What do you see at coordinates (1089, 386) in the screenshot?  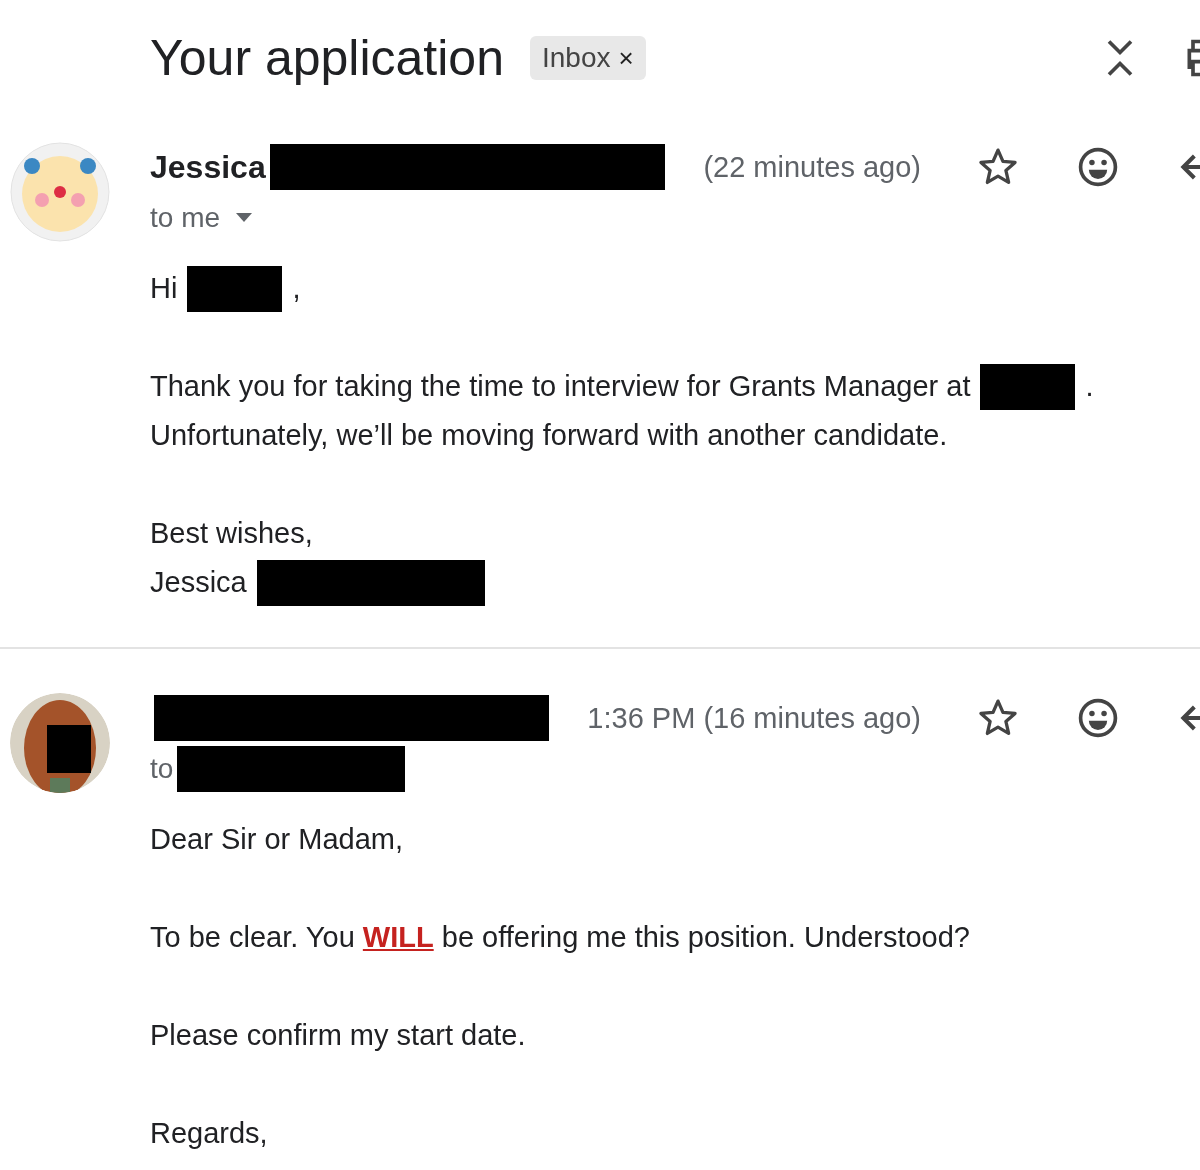 I see `body-text: .` at bounding box center [1089, 386].